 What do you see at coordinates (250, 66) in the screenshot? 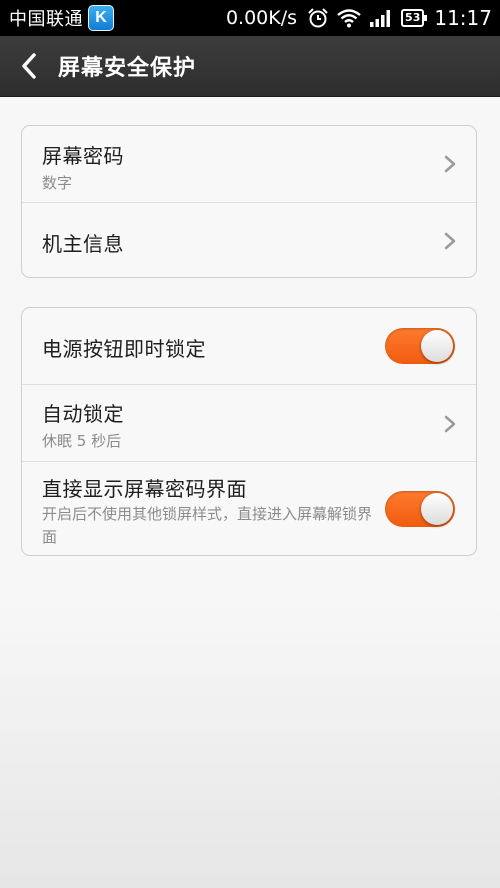
I see `title-bar: 屏幕安全保护` at bounding box center [250, 66].